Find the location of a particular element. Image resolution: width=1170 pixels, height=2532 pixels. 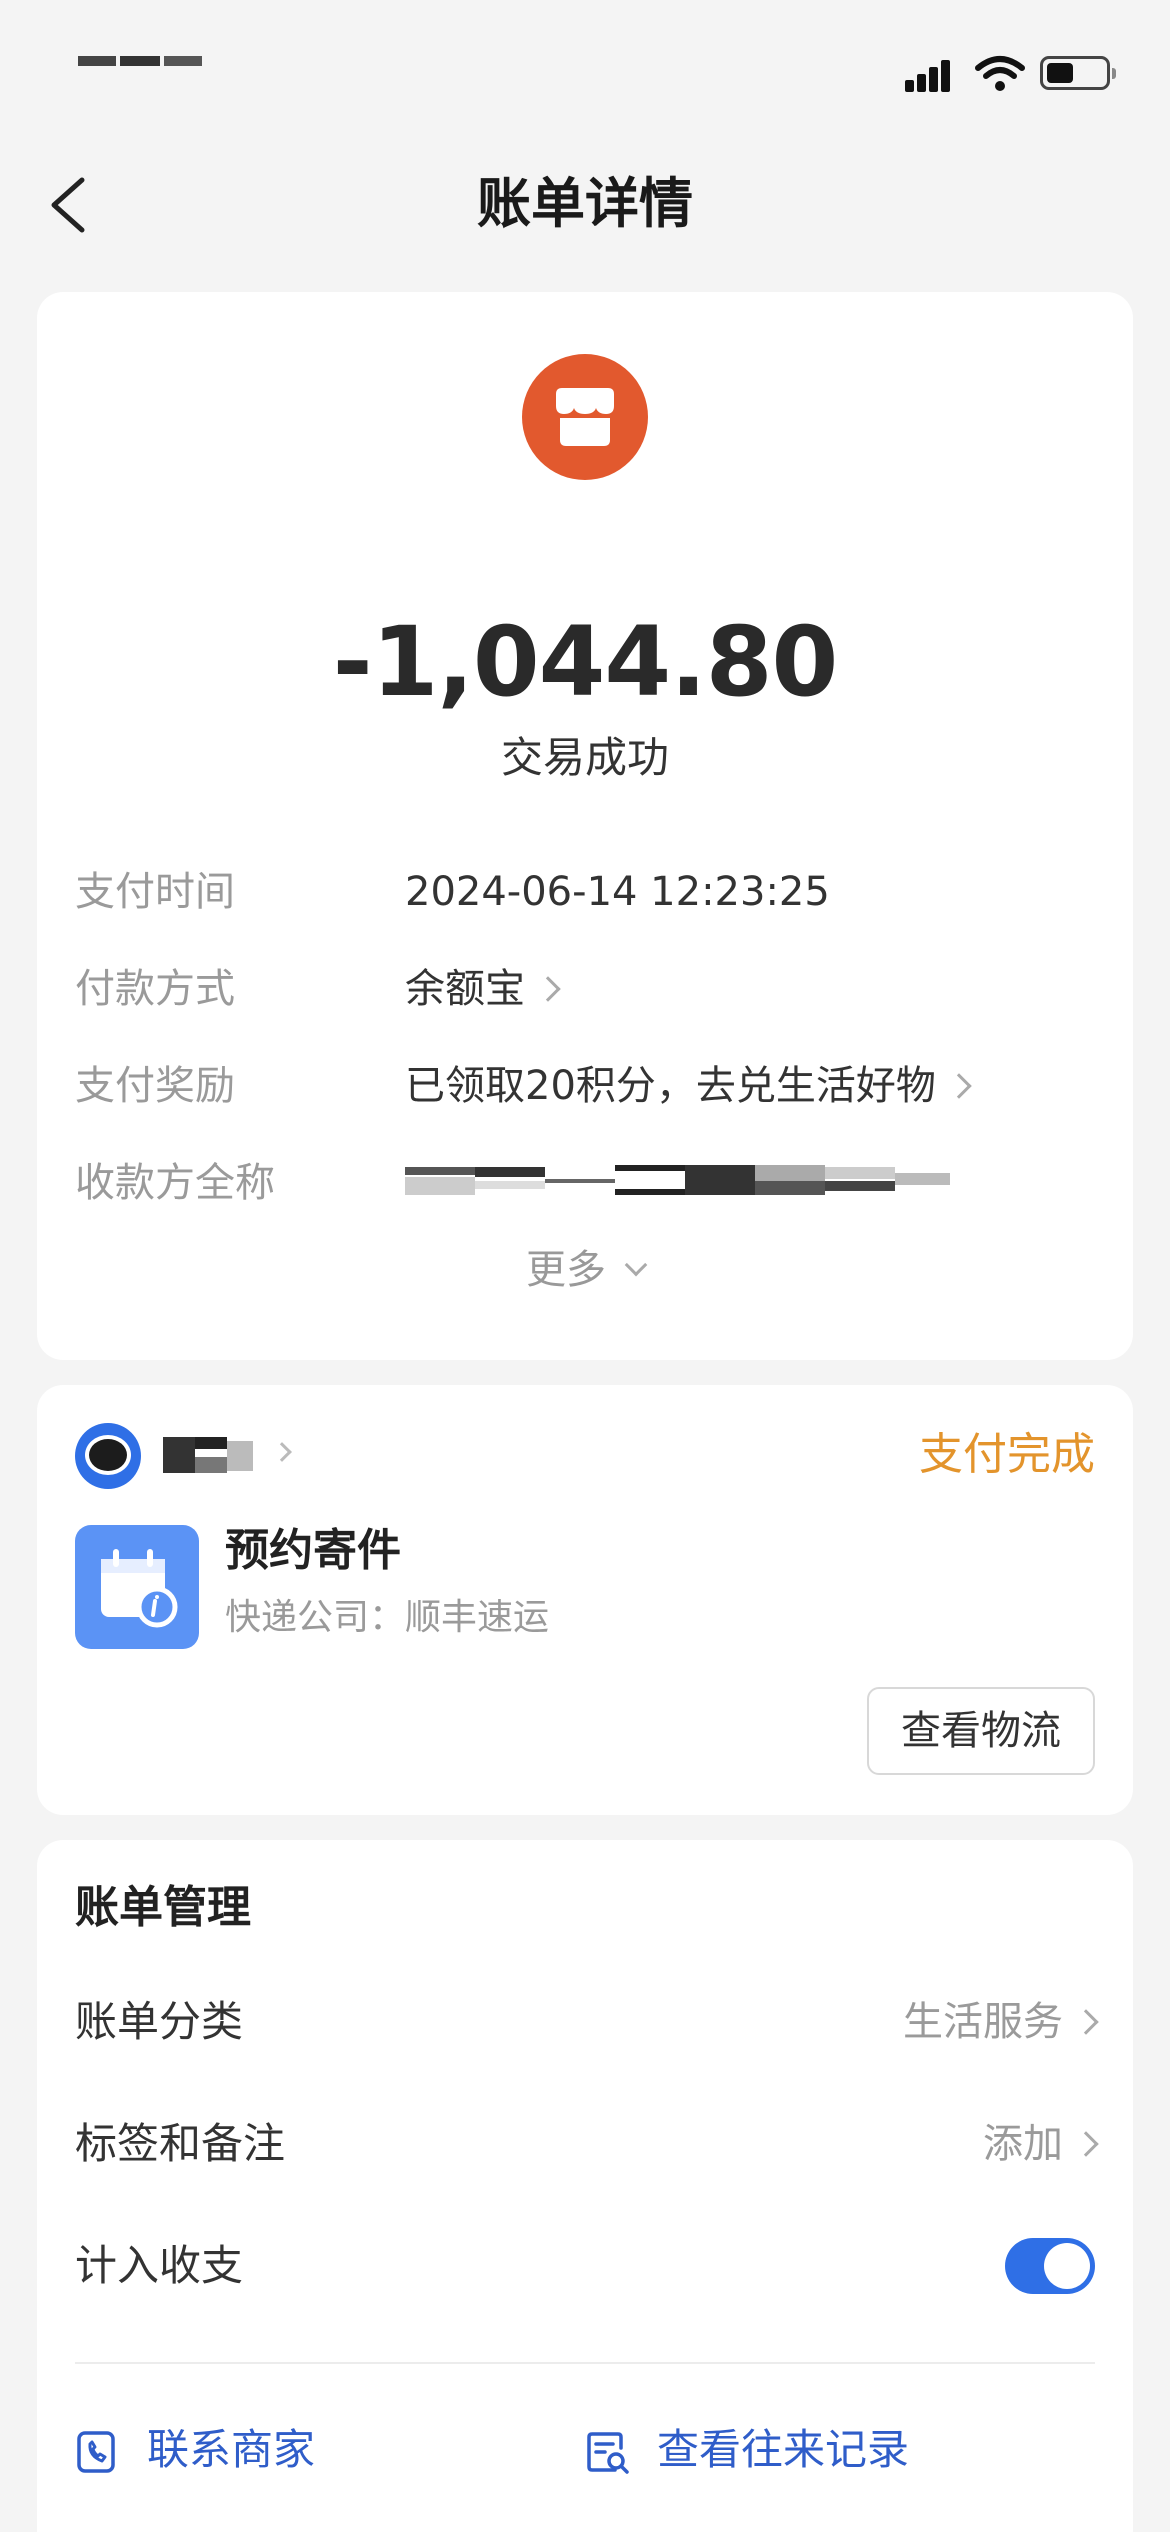

contact-merchant-label: 联系商家 is located at coordinates (231, 2449).